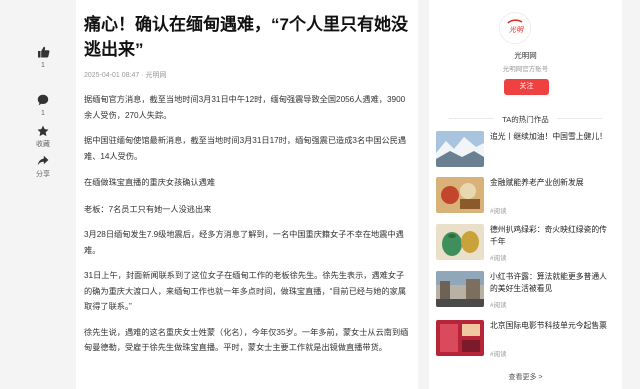  I want to click on like-count: 1, so click(43, 65).